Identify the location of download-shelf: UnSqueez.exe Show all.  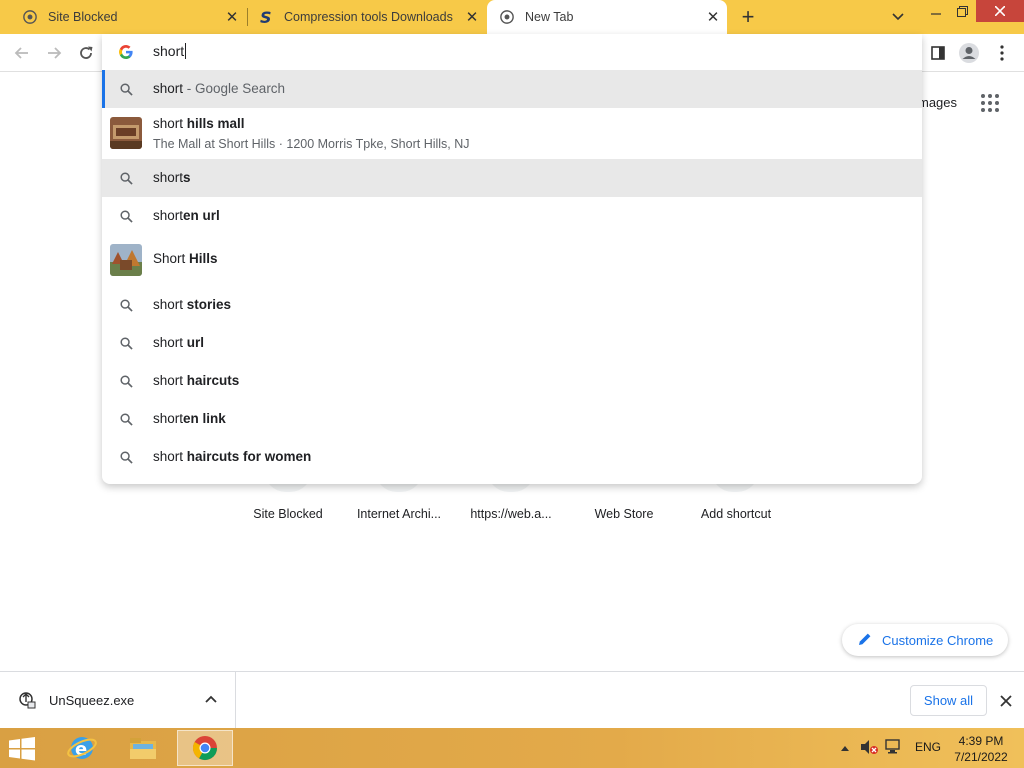
(512, 700).